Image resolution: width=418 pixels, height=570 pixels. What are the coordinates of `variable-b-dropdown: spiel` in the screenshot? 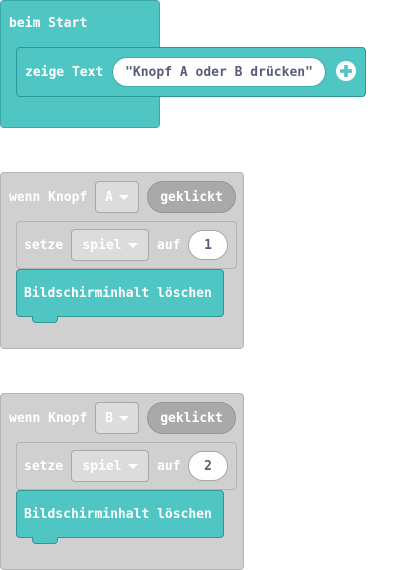 It's located at (110, 466).